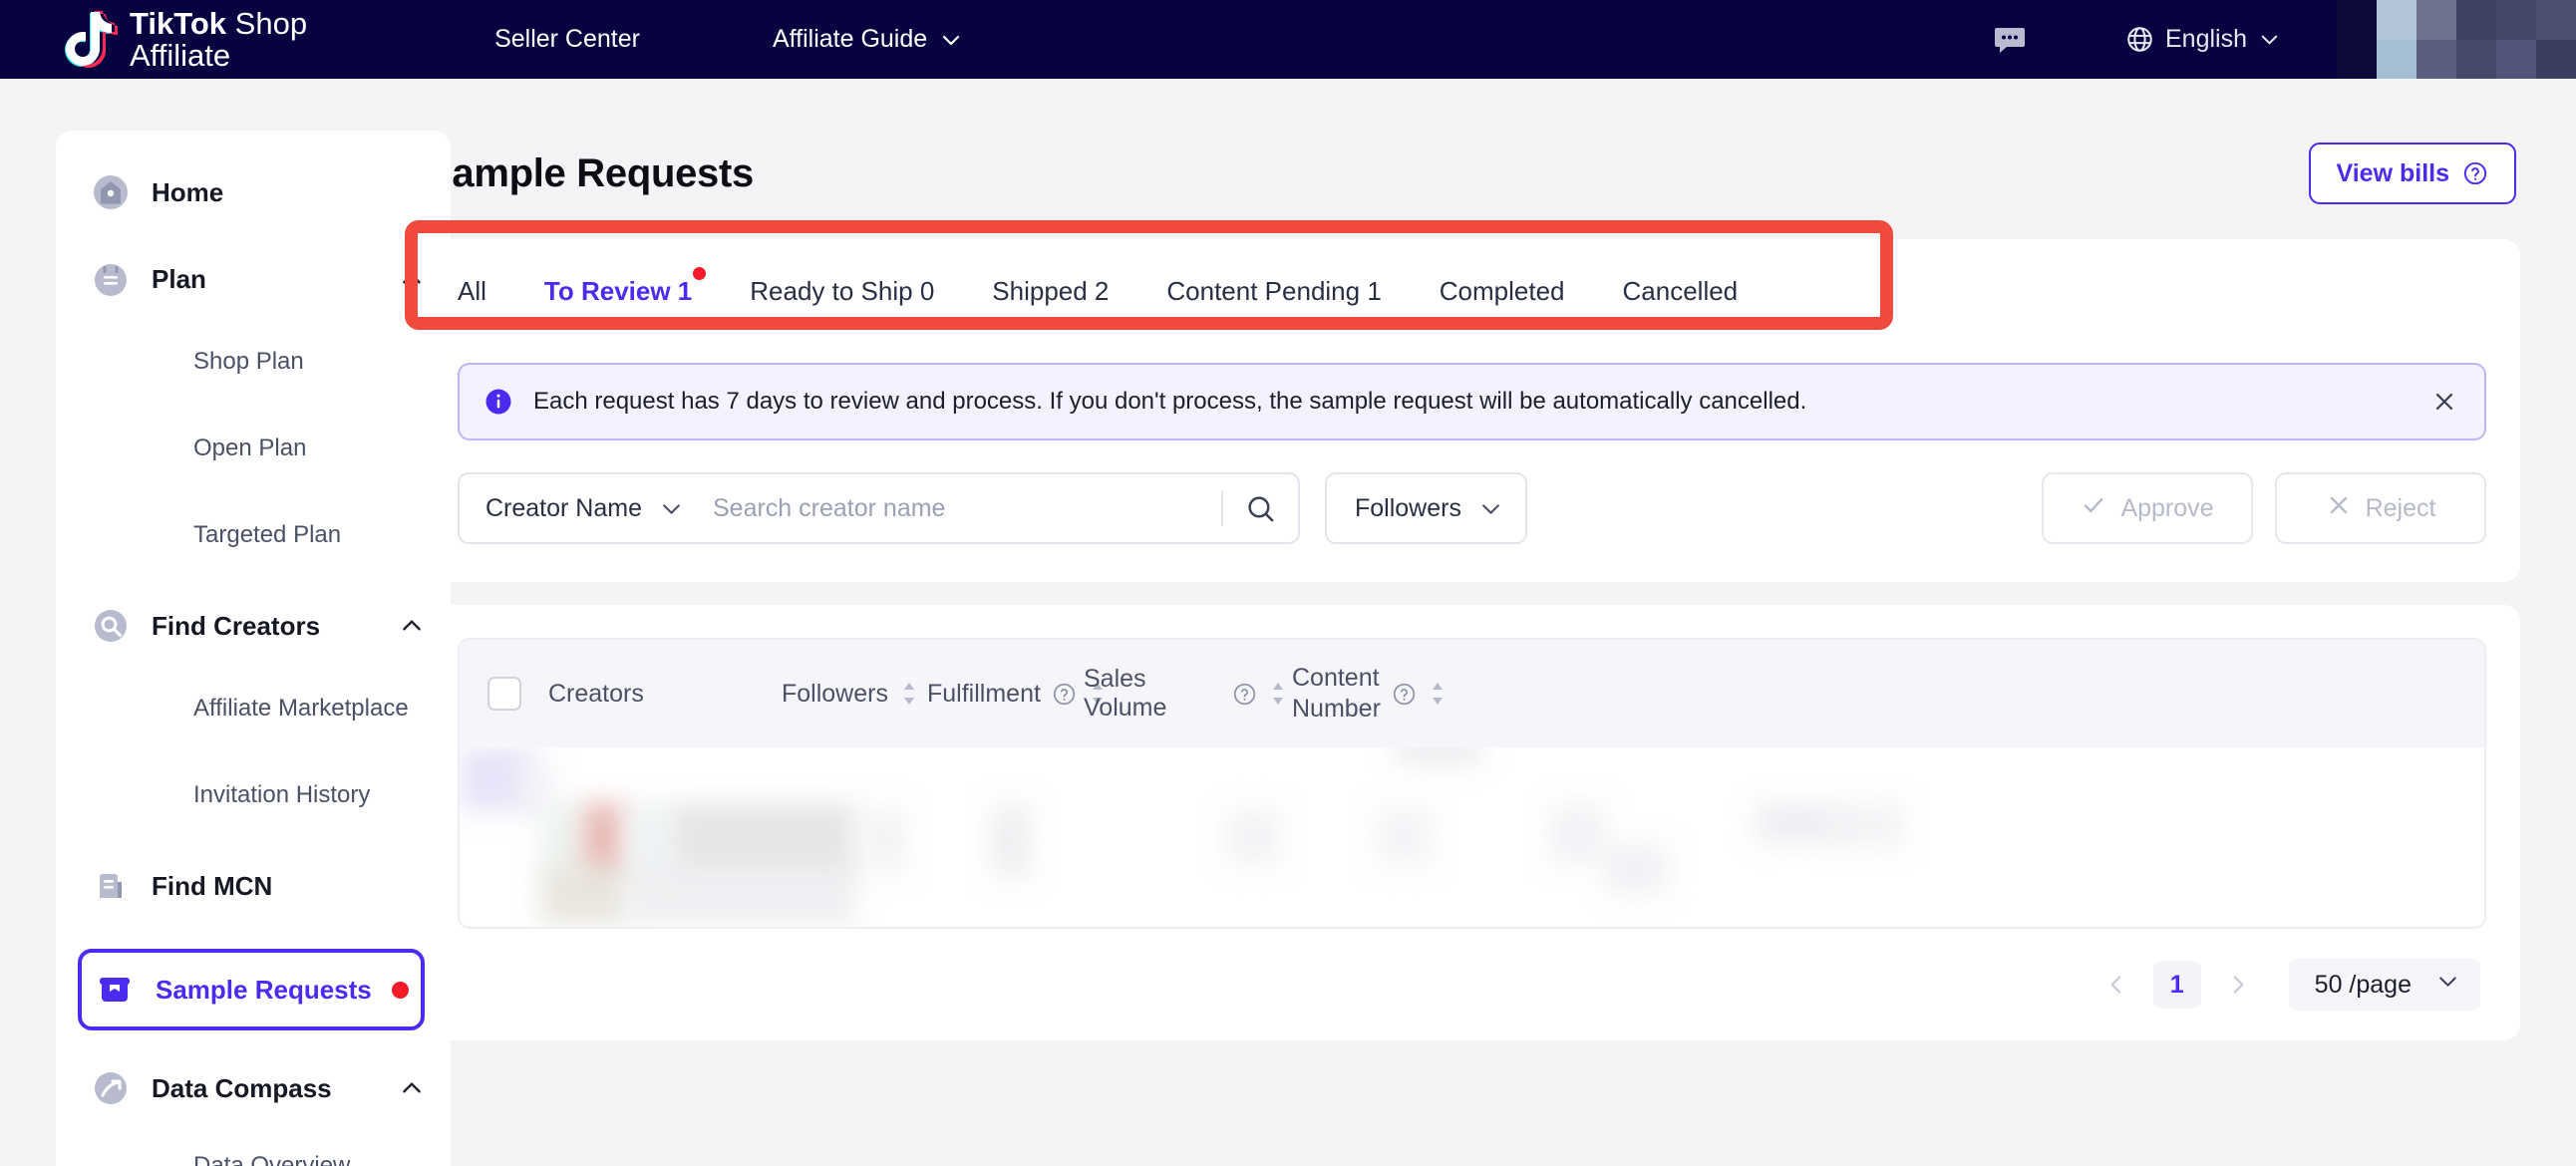 The width and height of the screenshot is (2576, 1166). What do you see at coordinates (111, 626) in the screenshot?
I see `search-circle-icon` at bounding box center [111, 626].